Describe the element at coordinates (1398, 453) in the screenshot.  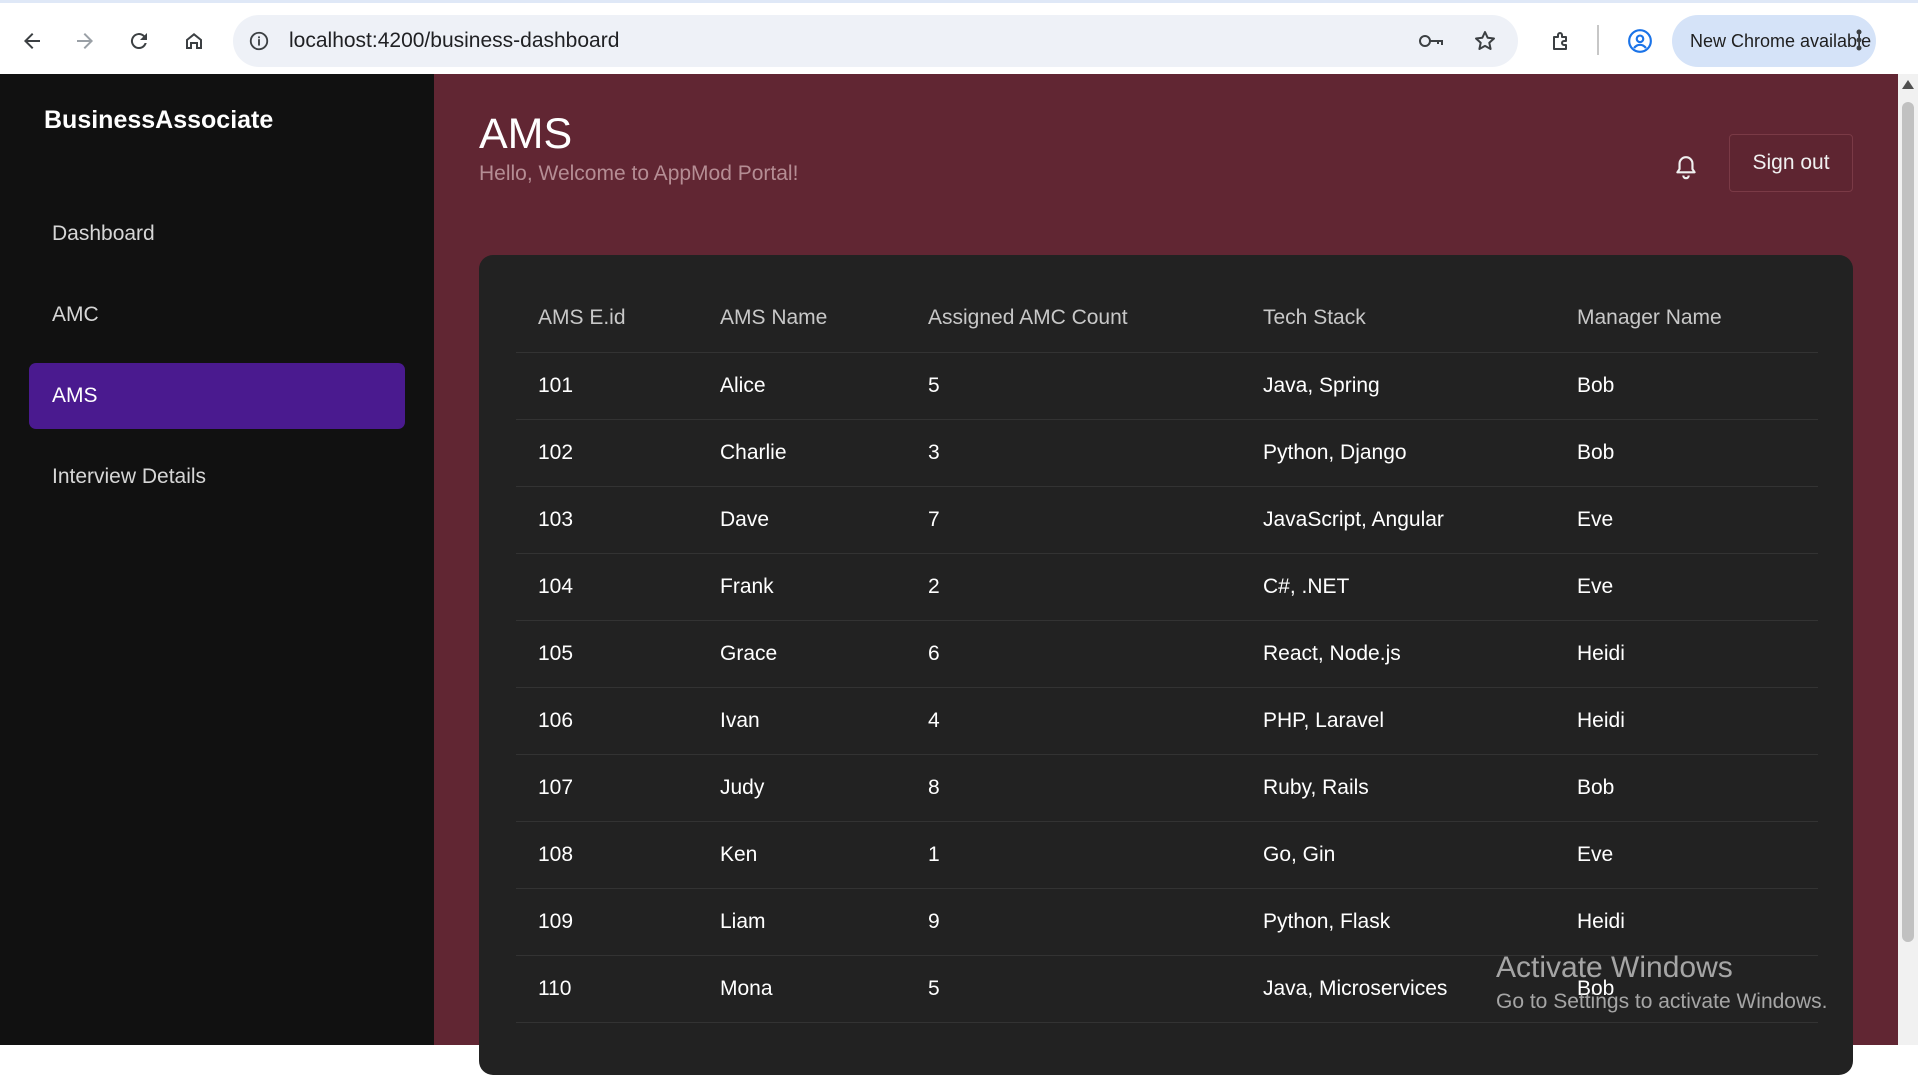
I see `cell-tech-stack: Python, Django` at that location.